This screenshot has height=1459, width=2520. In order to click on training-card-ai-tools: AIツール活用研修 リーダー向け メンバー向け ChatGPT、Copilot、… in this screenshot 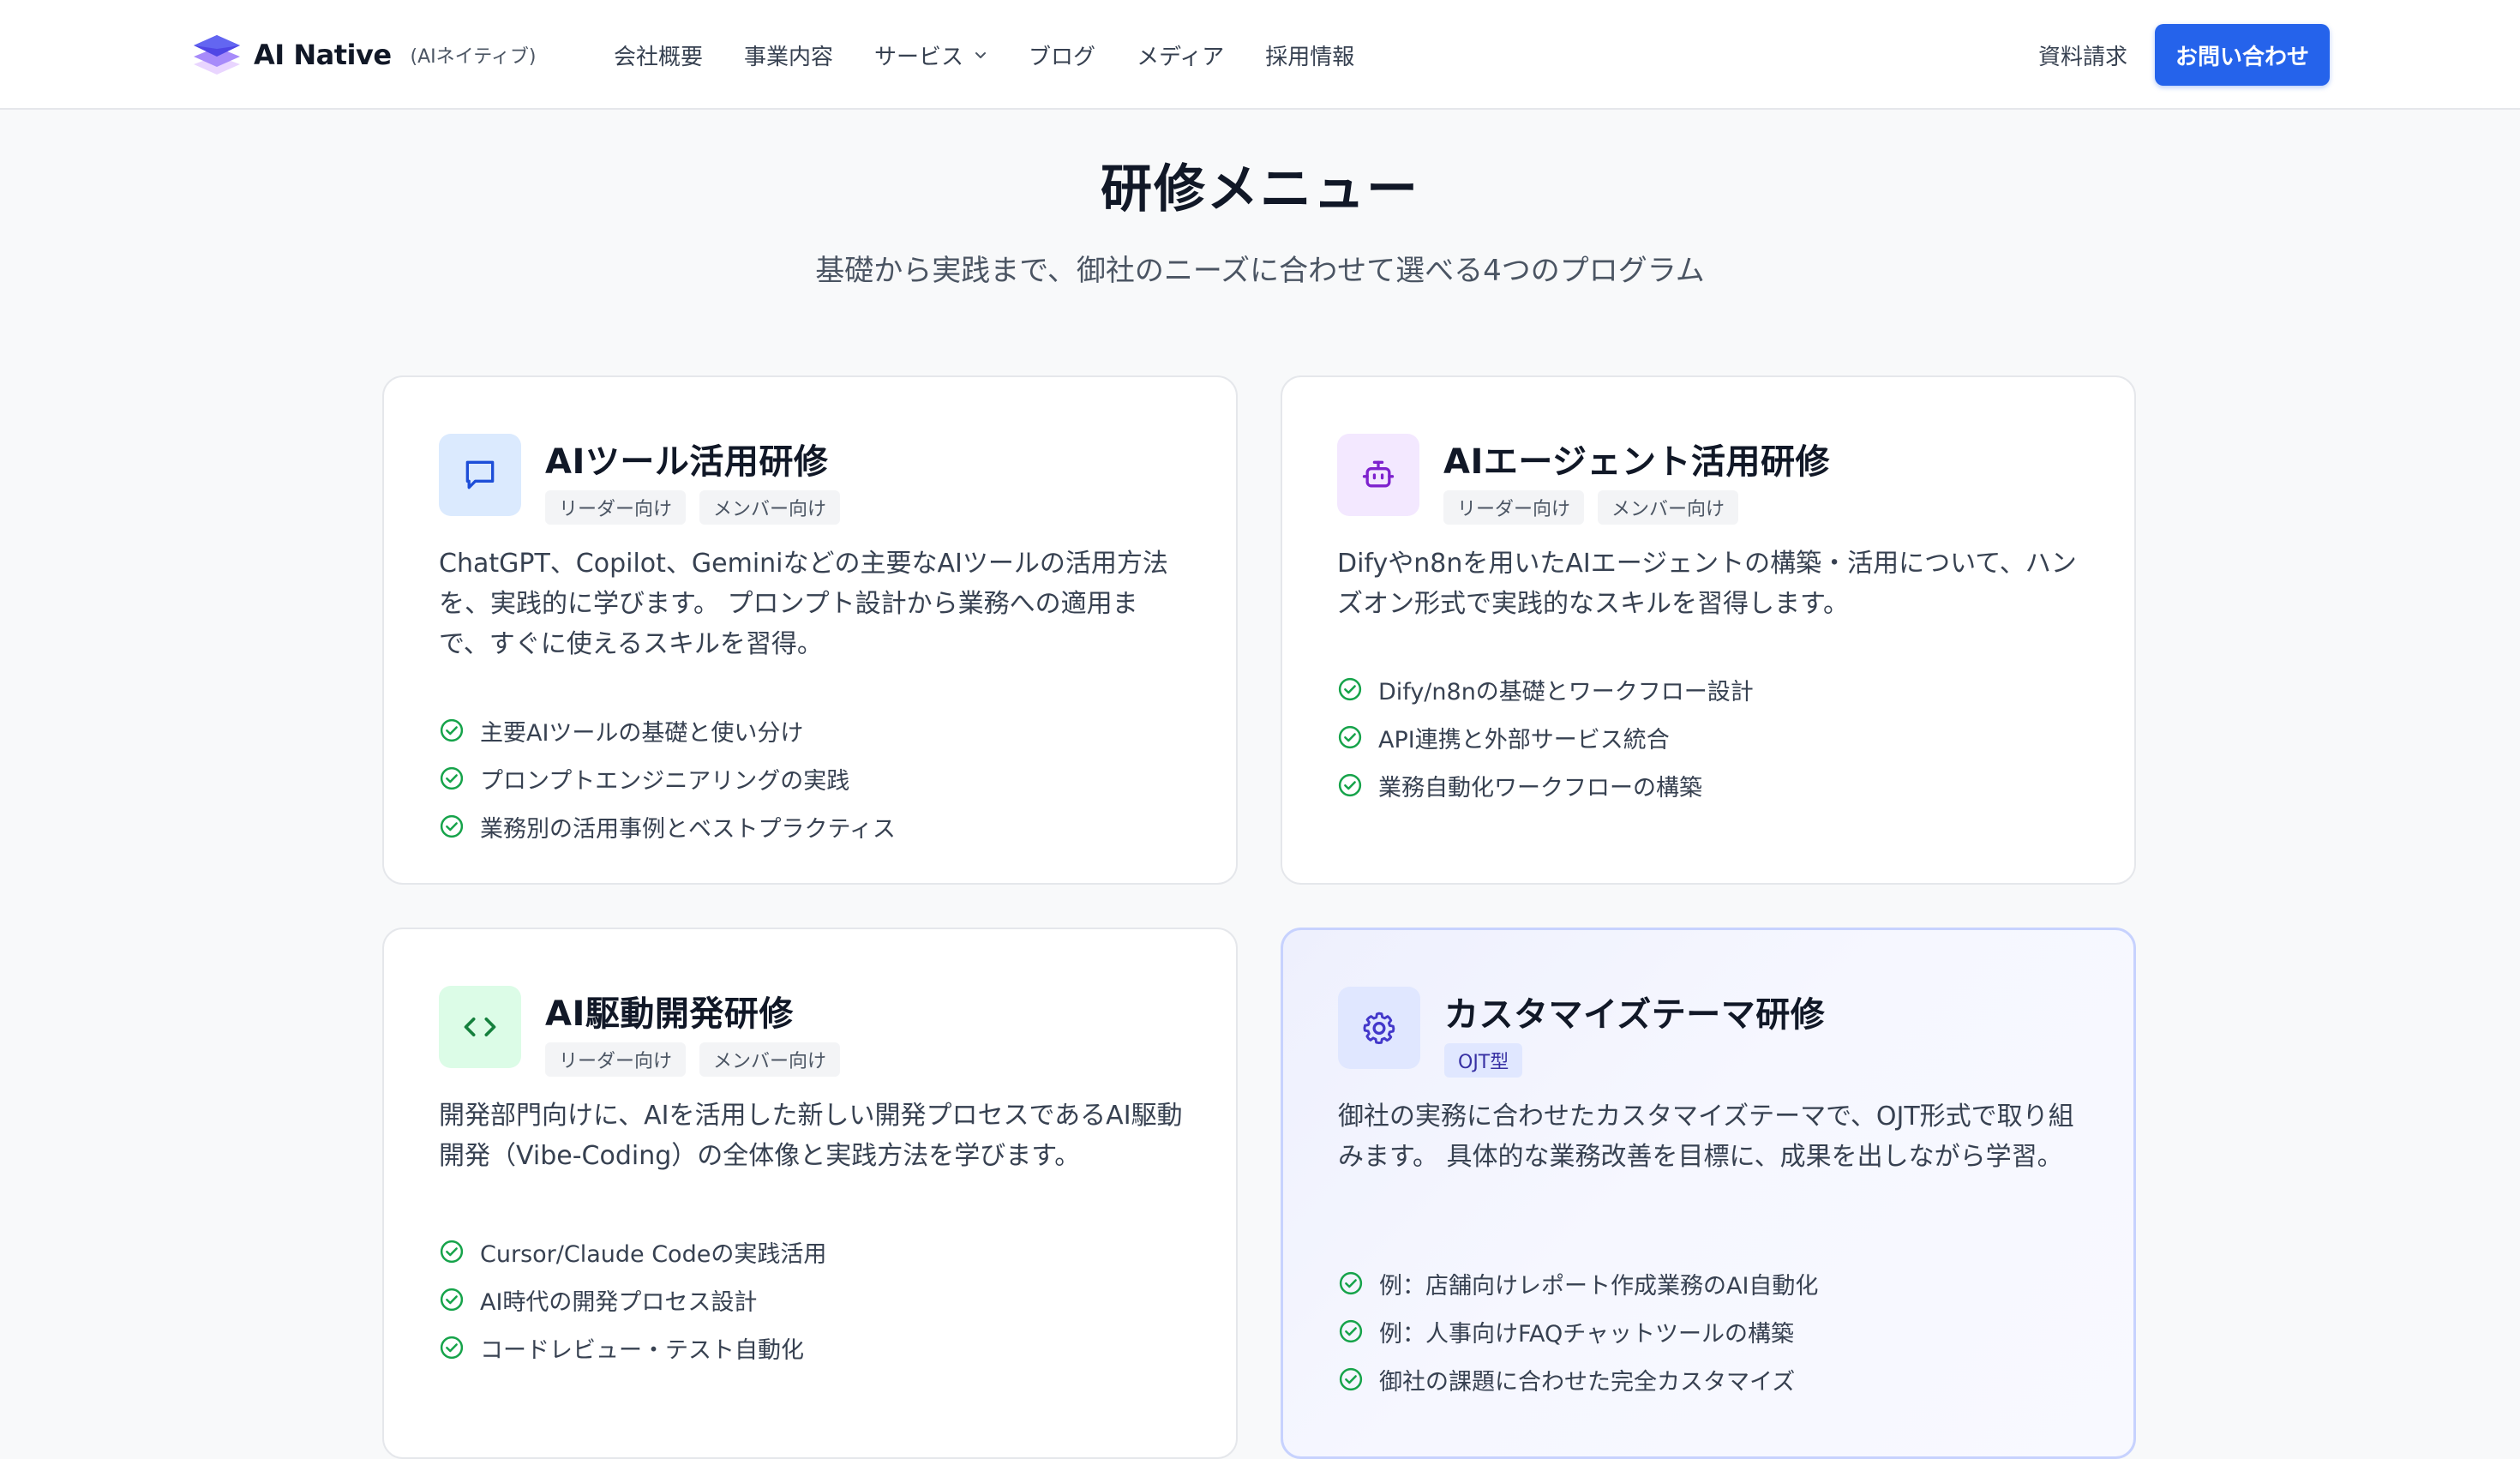, I will do `click(810, 630)`.